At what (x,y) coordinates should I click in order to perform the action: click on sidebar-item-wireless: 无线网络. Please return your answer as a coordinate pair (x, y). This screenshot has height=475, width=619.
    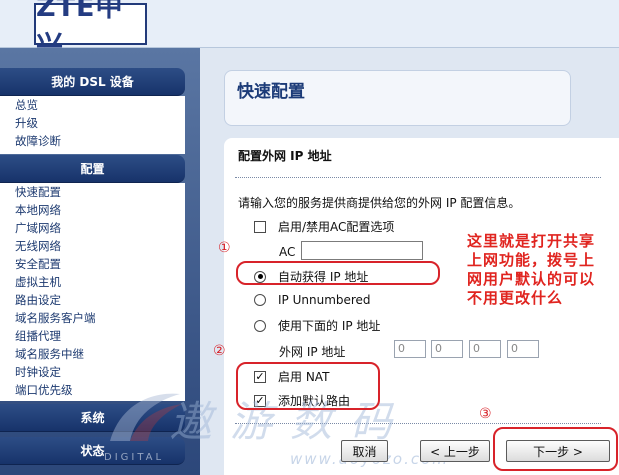
    Looking at the image, I should click on (92, 246).